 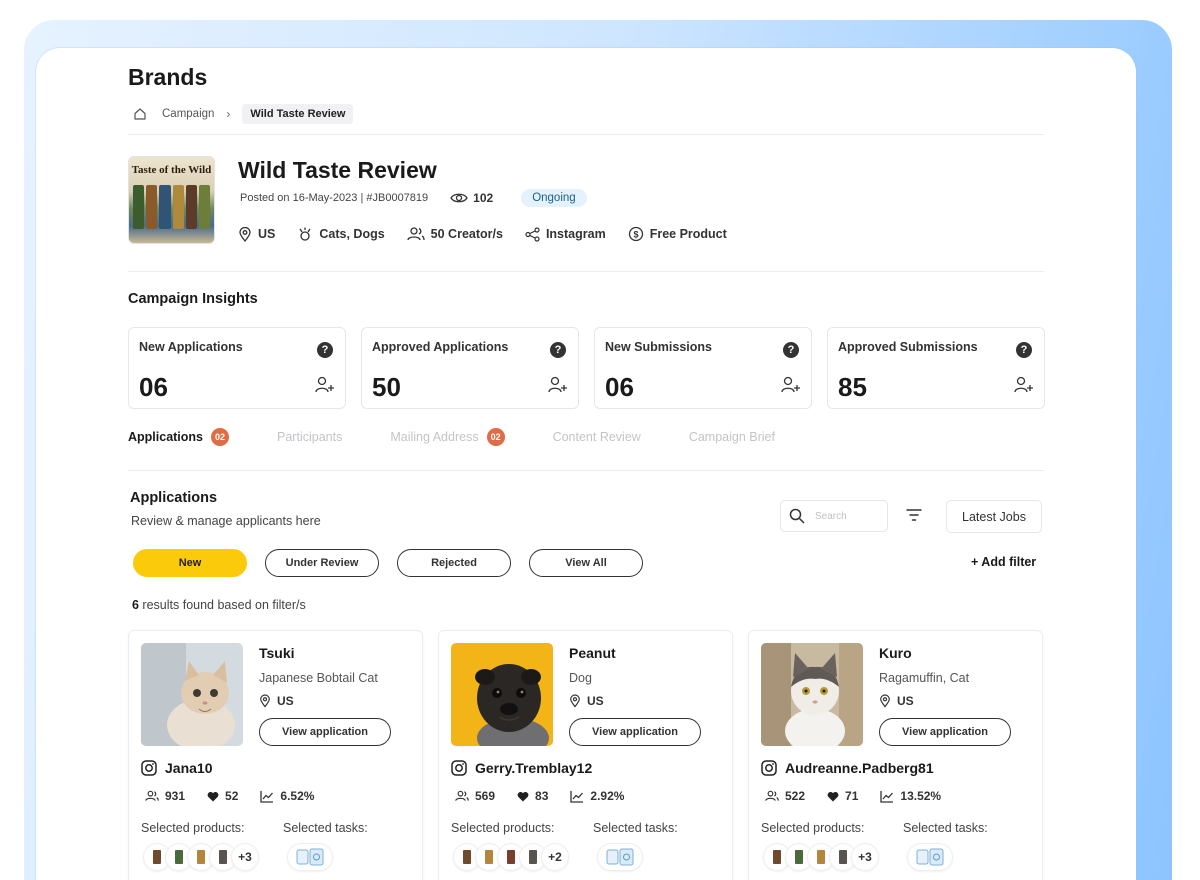 I want to click on stat-label: Approved Submissions, so click(x=908, y=347).